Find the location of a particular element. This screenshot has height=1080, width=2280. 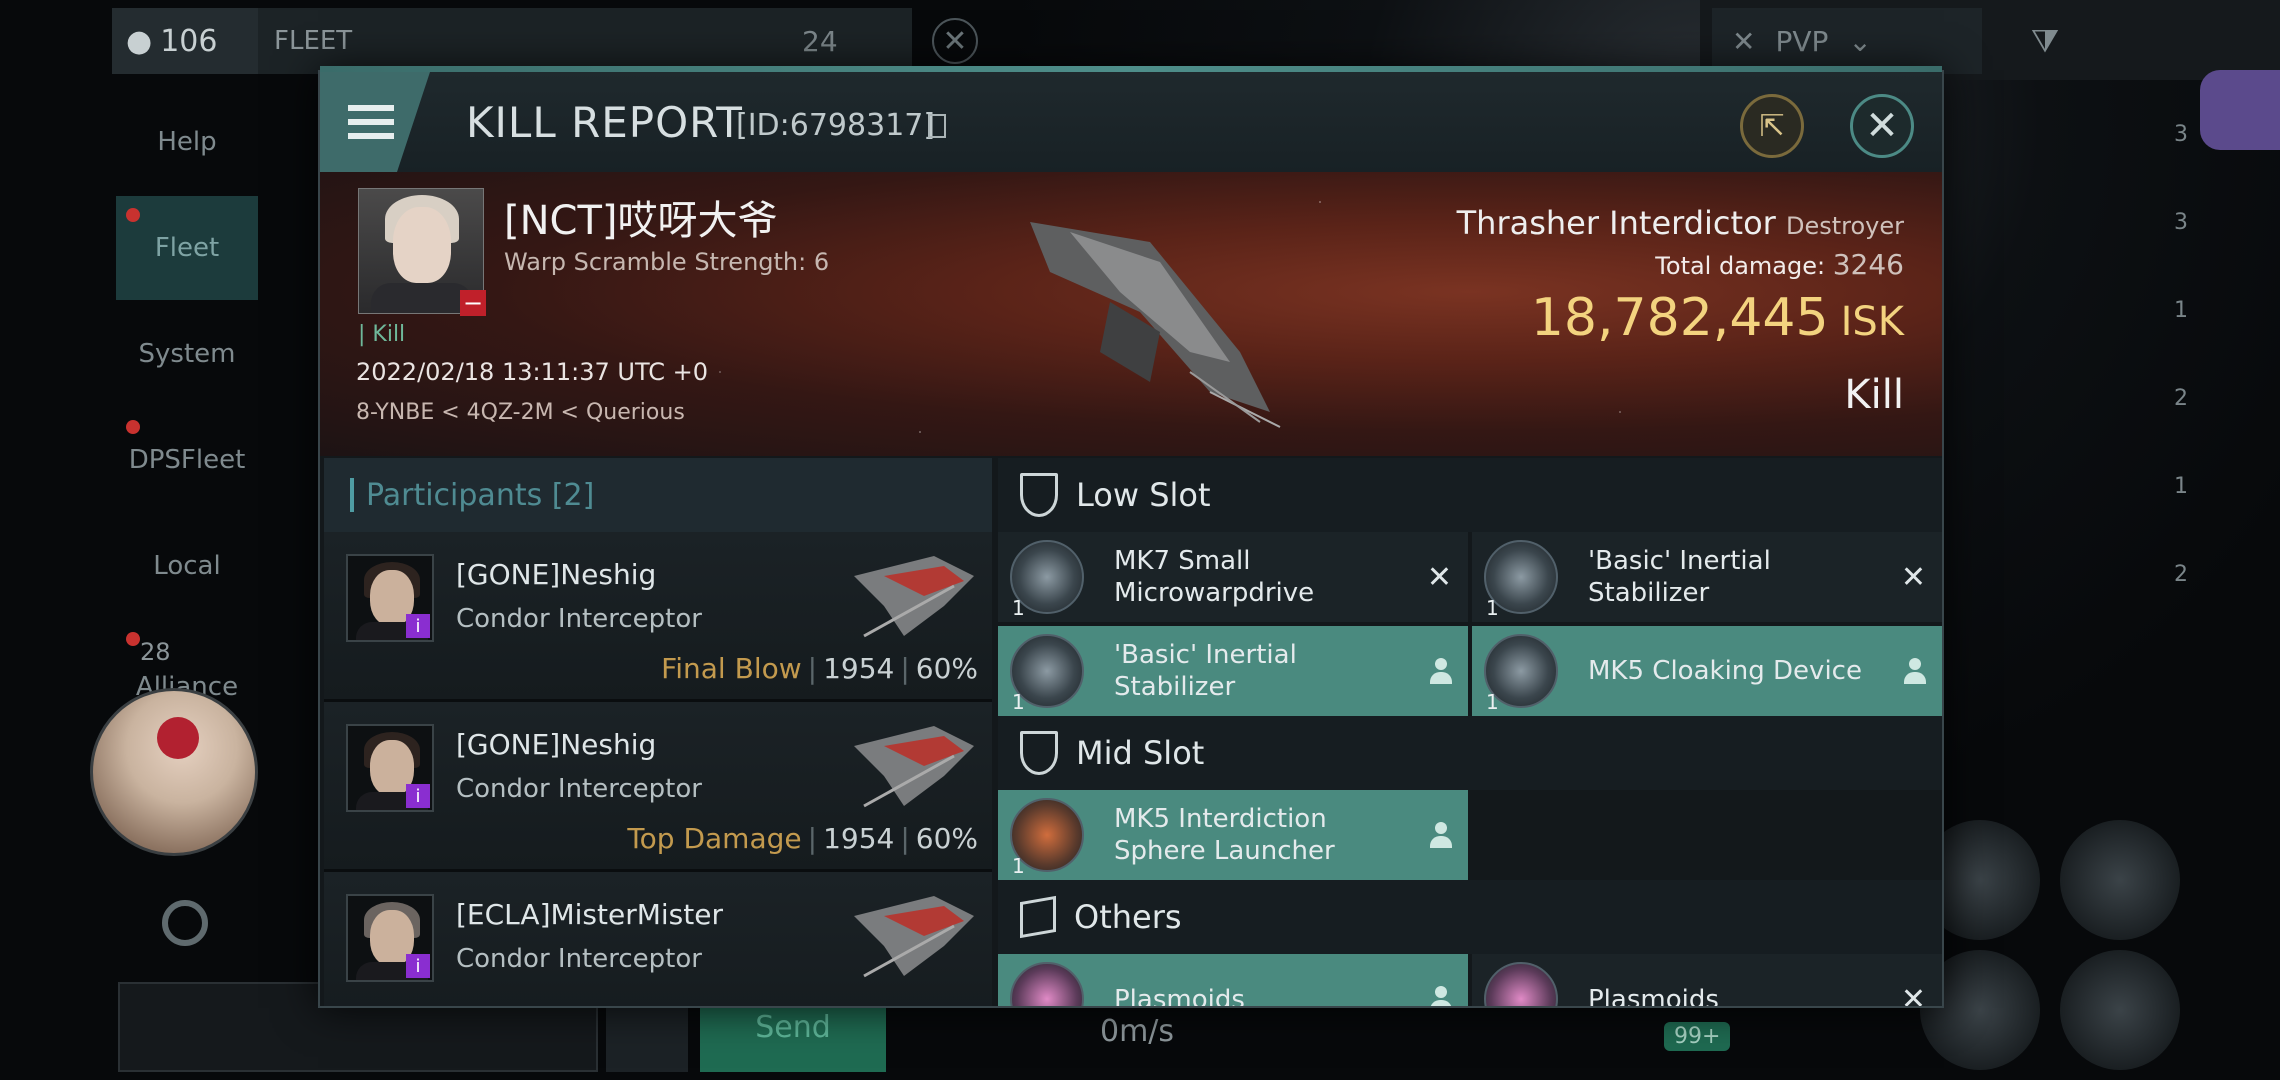

count-badge: 99+ is located at coordinates (1697, 1036).